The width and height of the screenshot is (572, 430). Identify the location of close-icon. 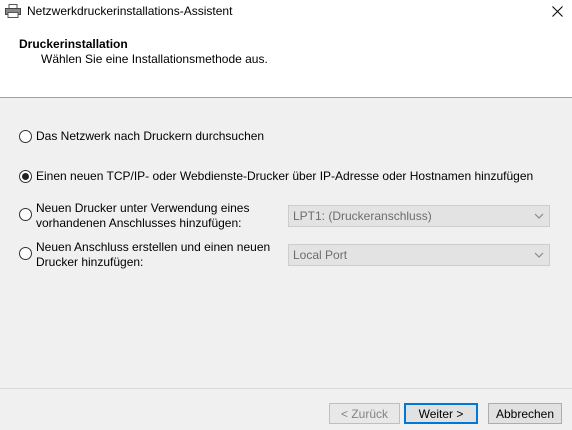
(557, 11).